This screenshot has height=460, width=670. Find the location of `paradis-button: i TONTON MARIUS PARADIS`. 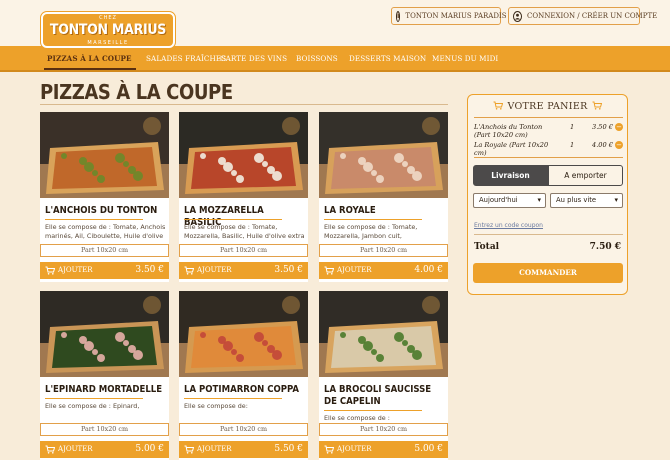

paradis-button: i TONTON MARIUS PARADIS is located at coordinates (449, 16).